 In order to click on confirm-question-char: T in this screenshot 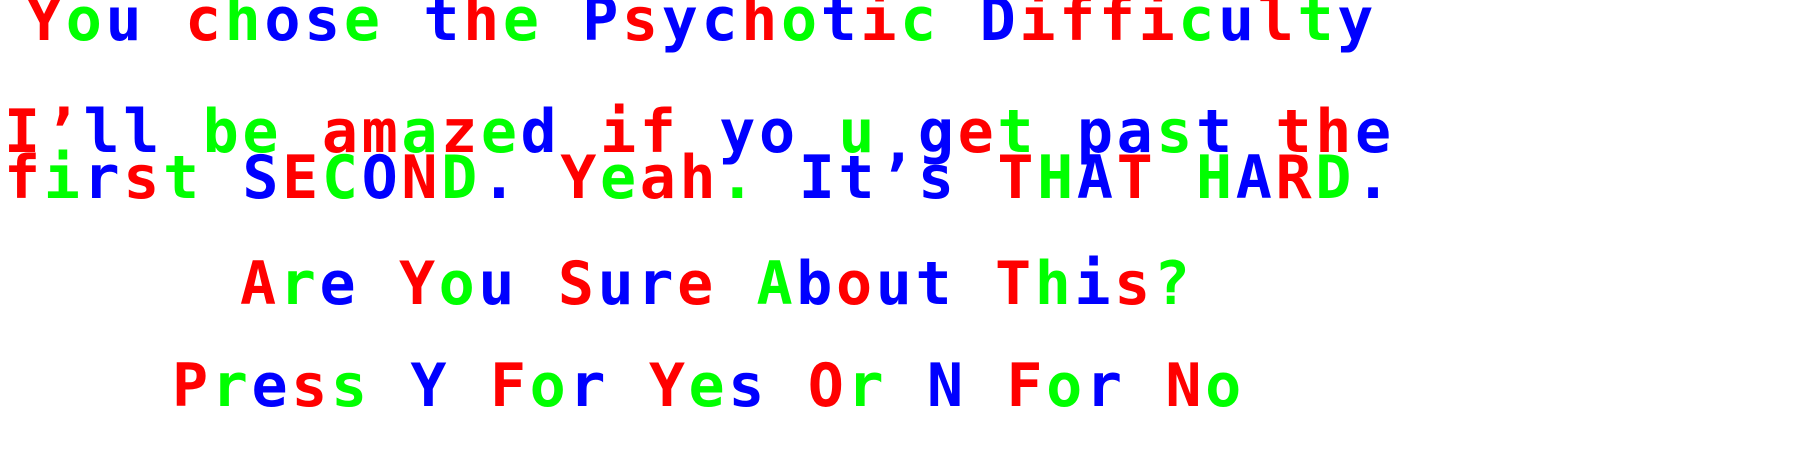, I will do `click(1014, 284)`.